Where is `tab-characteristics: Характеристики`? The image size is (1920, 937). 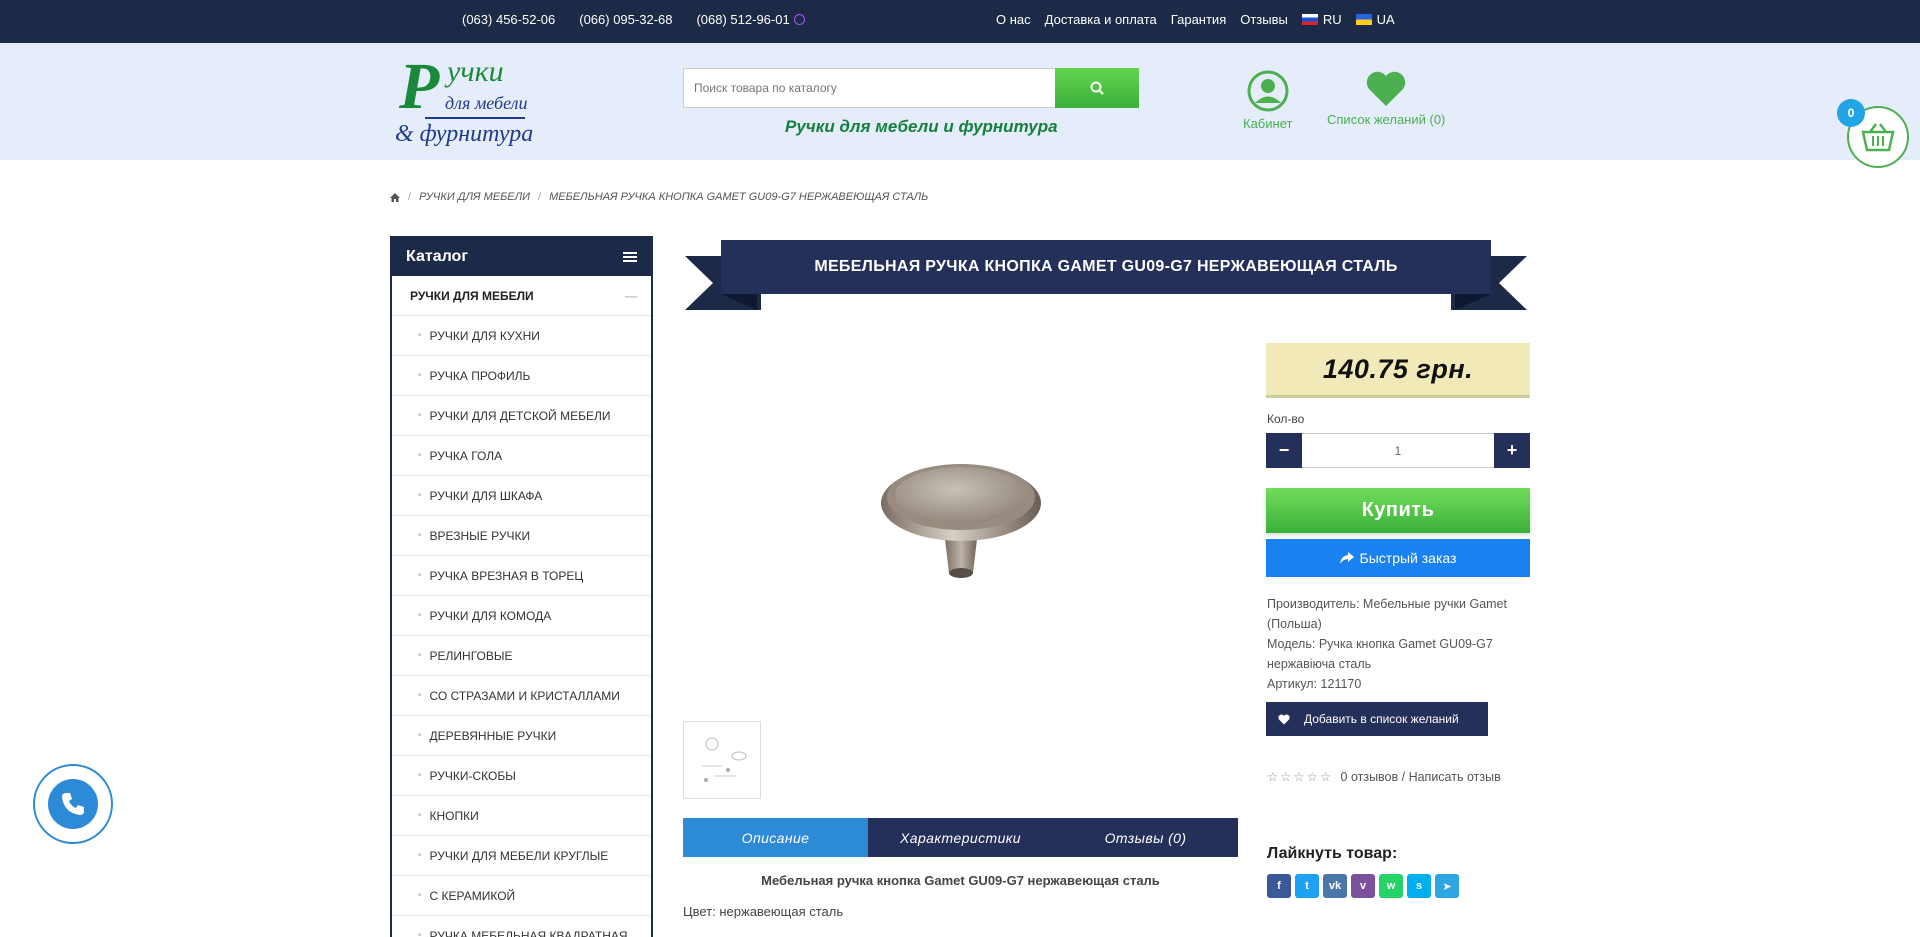 tab-characteristics: Характеристики is located at coordinates (960, 837).